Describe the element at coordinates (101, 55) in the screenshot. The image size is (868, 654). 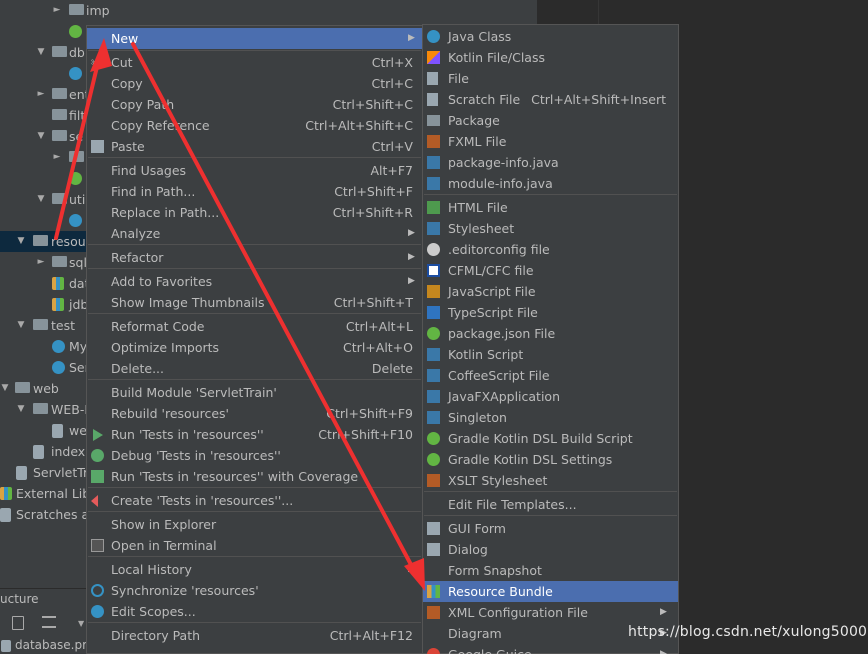
I see `annotation-arrowhead-new` at that location.